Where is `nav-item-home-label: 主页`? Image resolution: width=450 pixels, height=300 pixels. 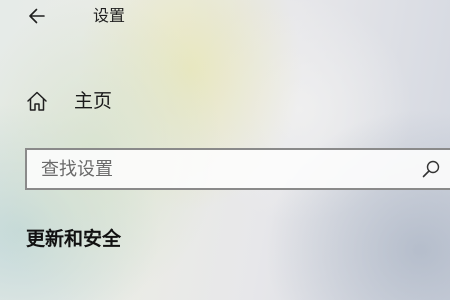 nav-item-home-label: 主页 is located at coordinates (93, 101).